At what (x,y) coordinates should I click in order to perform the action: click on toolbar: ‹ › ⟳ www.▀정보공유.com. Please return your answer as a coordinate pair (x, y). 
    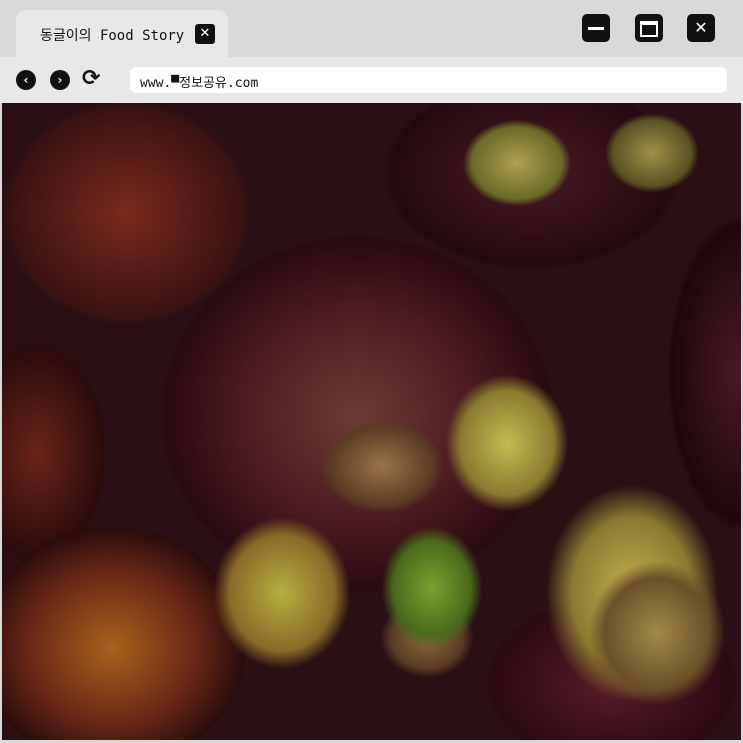
    Looking at the image, I should click on (371, 80).